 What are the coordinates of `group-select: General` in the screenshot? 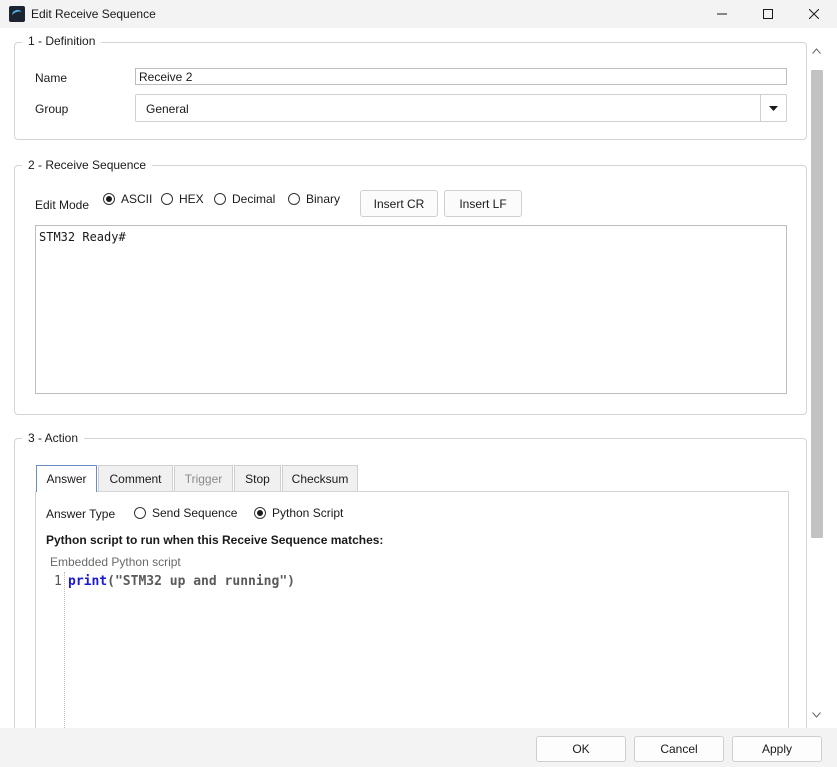 It's located at (461, 108).